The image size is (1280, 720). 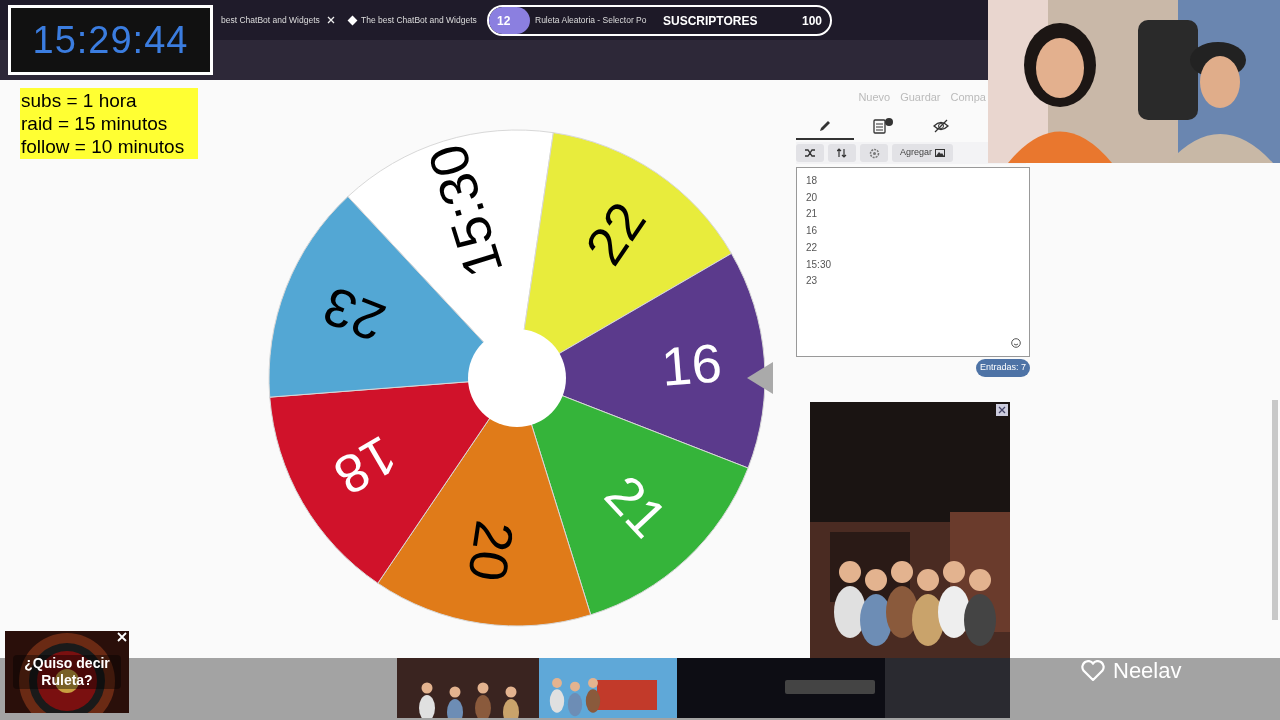 What do you see at coordinates (419, 20) in the screenshot?
I see `tab-title: The best ChatBot and Widgets` at bounding box center [419, 20].